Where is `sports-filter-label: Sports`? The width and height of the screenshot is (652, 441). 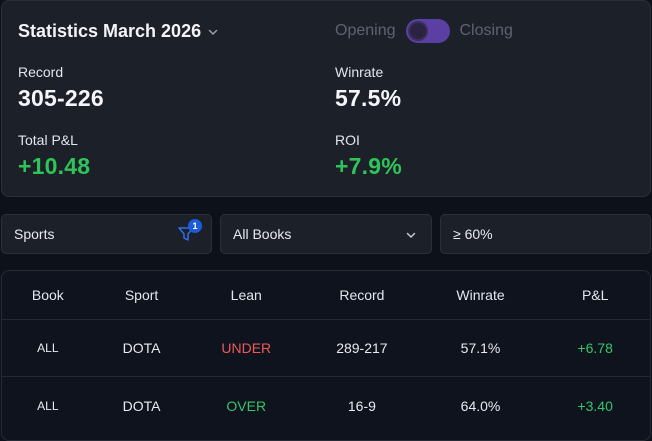
sports-filter-label: Sports is located at coordinates (34, 234).